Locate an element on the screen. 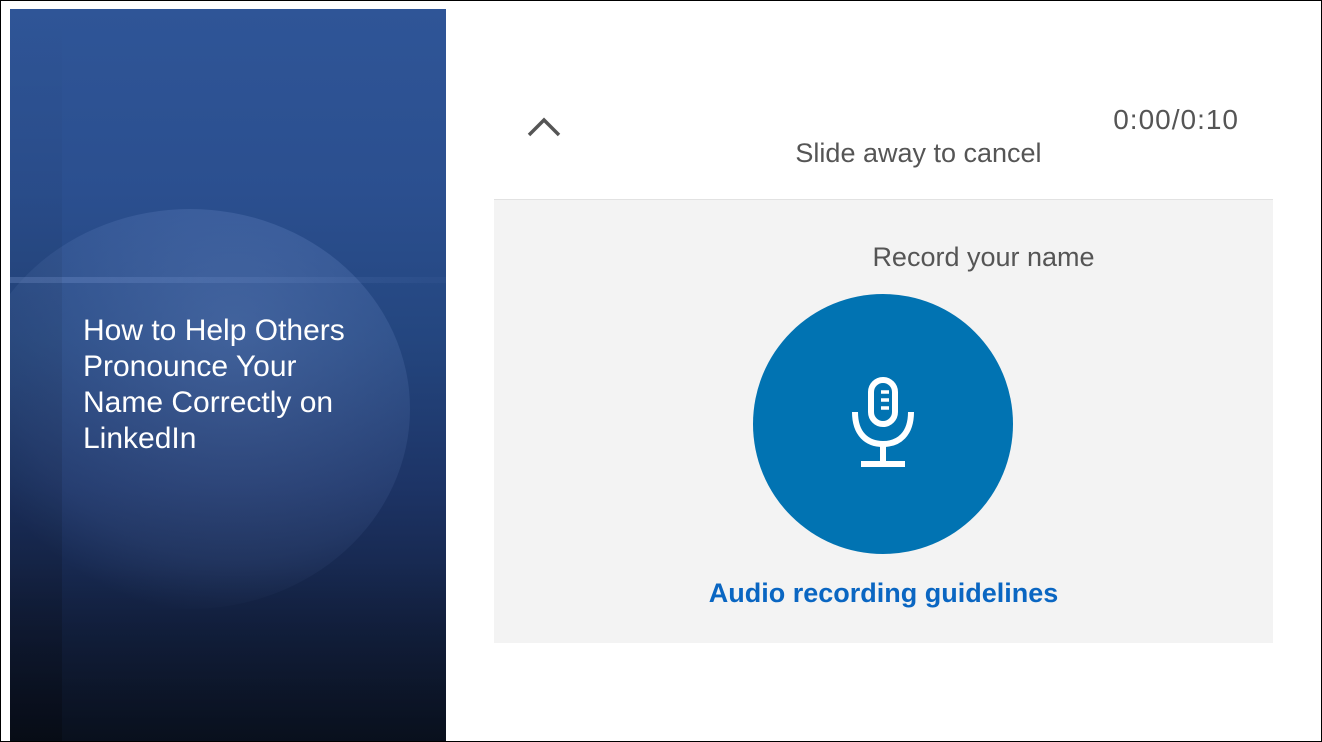  record-button is located at coordinates (883, 424).